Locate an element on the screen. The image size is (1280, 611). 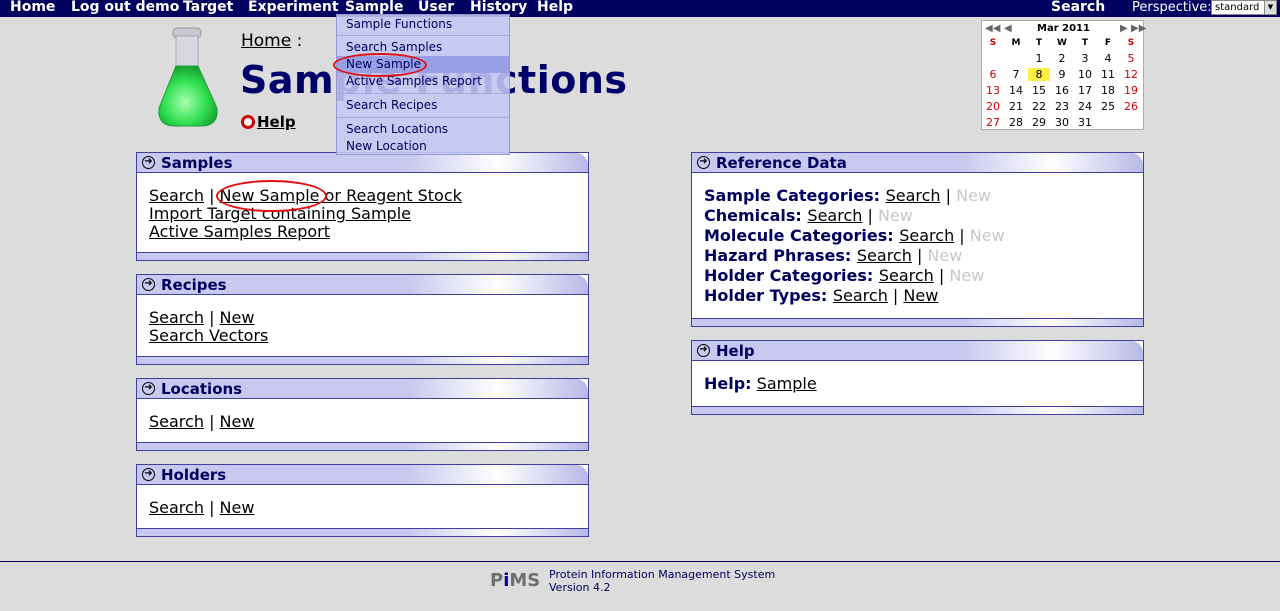
prev-year-icon: ◀◀ is located at coordinates (992, 28).